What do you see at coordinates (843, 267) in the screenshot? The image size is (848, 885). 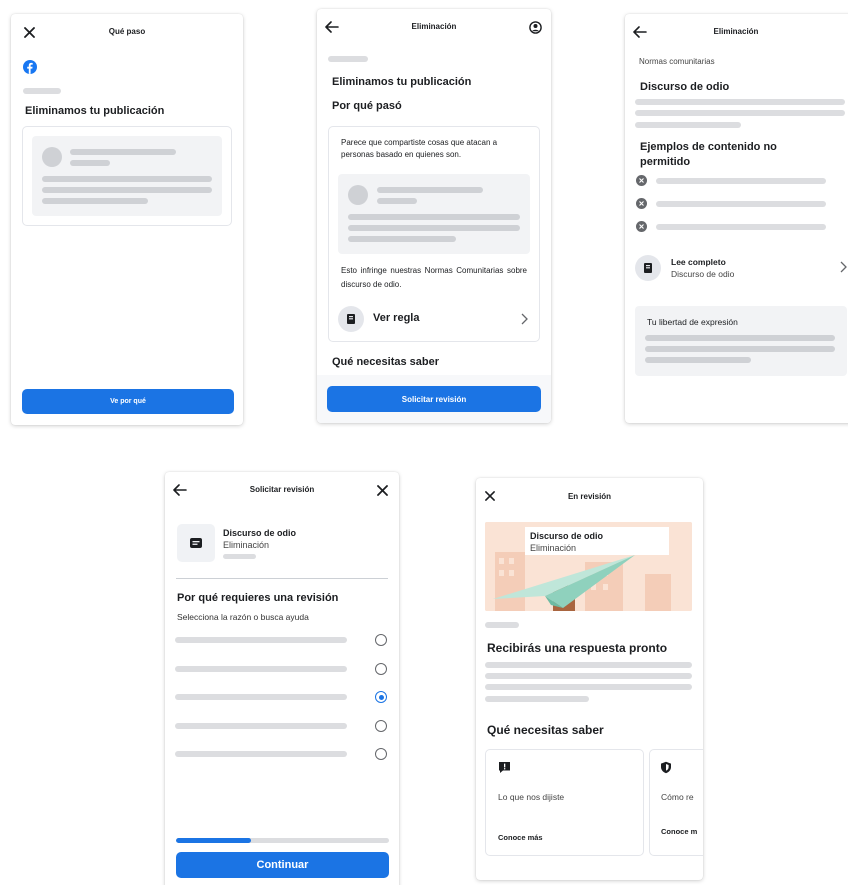 I see `chevron-right-icon` at bounding box center [843, 267].